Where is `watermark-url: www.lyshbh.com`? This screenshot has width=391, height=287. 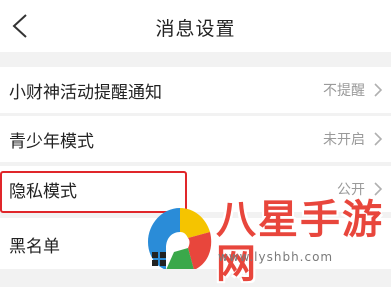
watermark-url: www.lyshbh.com is located at coordinates (276, 257).